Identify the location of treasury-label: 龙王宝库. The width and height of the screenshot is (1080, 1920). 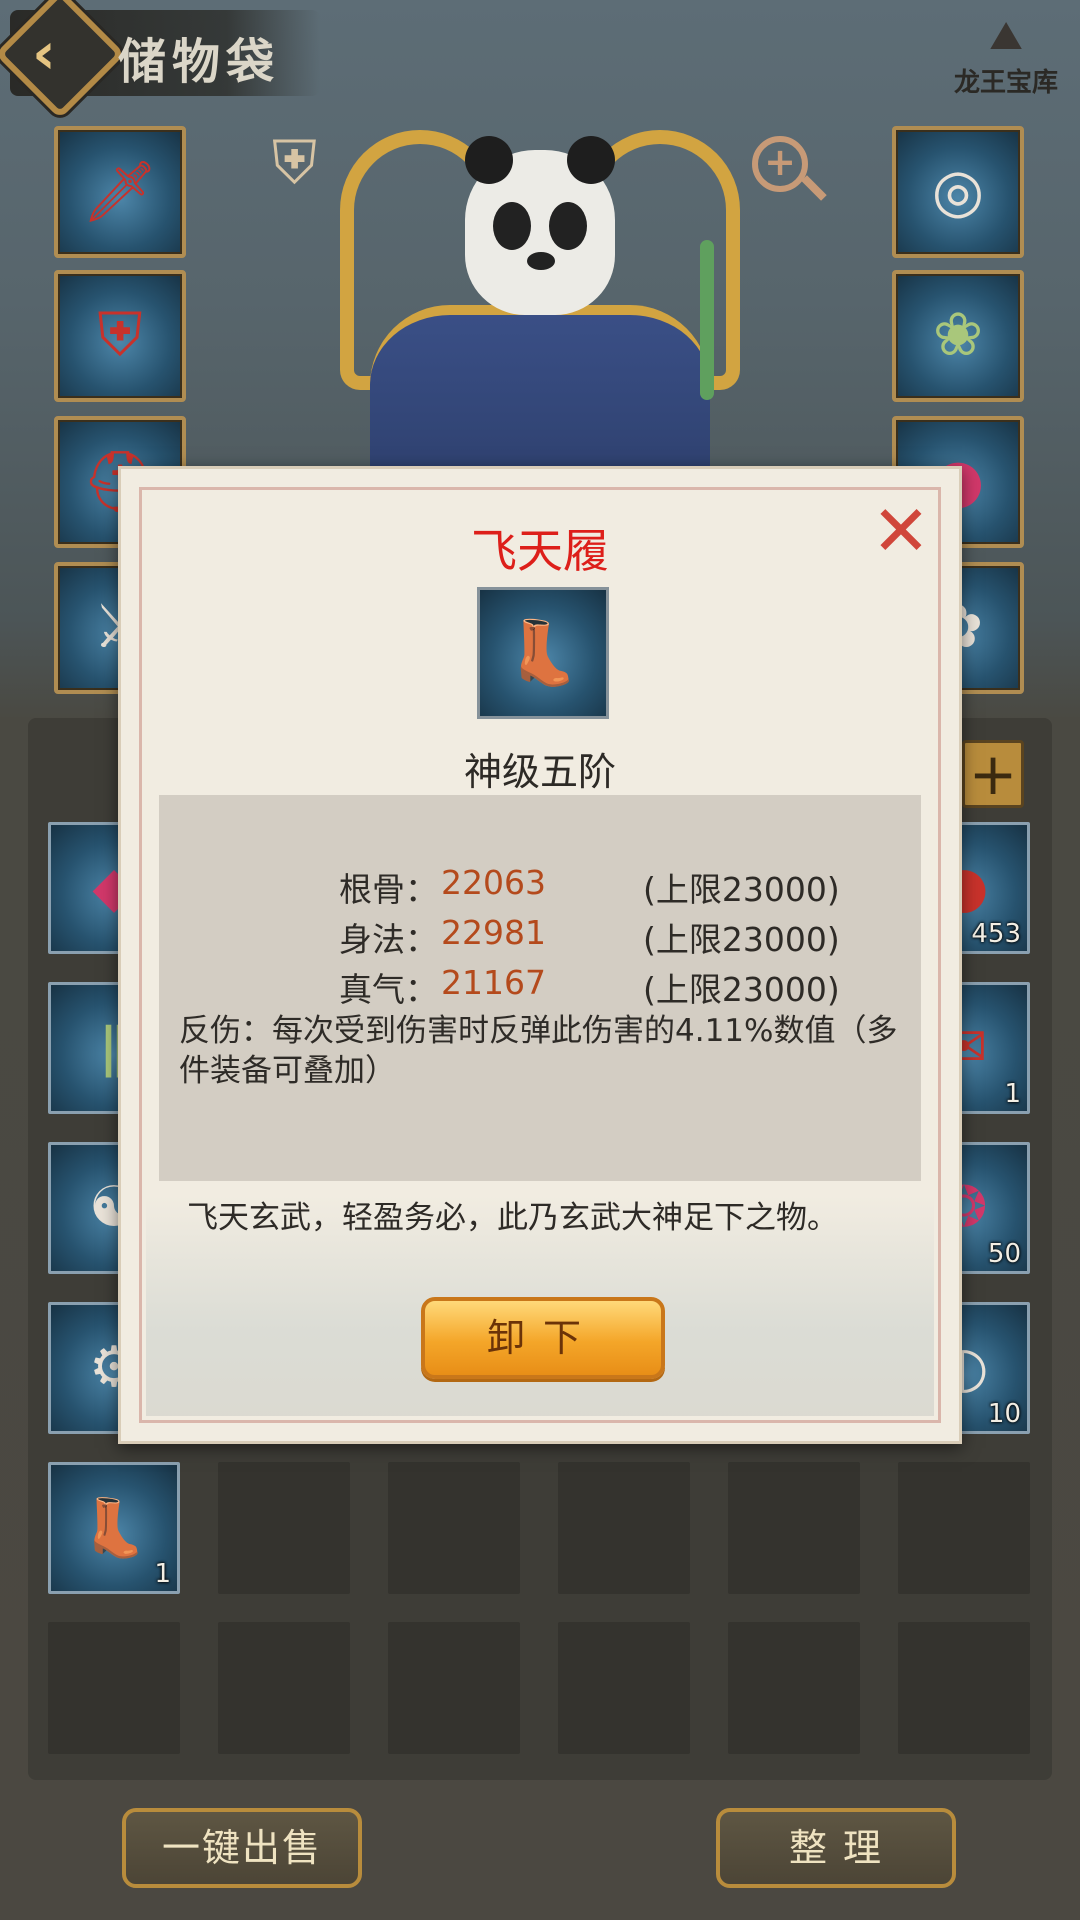
(1005, 83).